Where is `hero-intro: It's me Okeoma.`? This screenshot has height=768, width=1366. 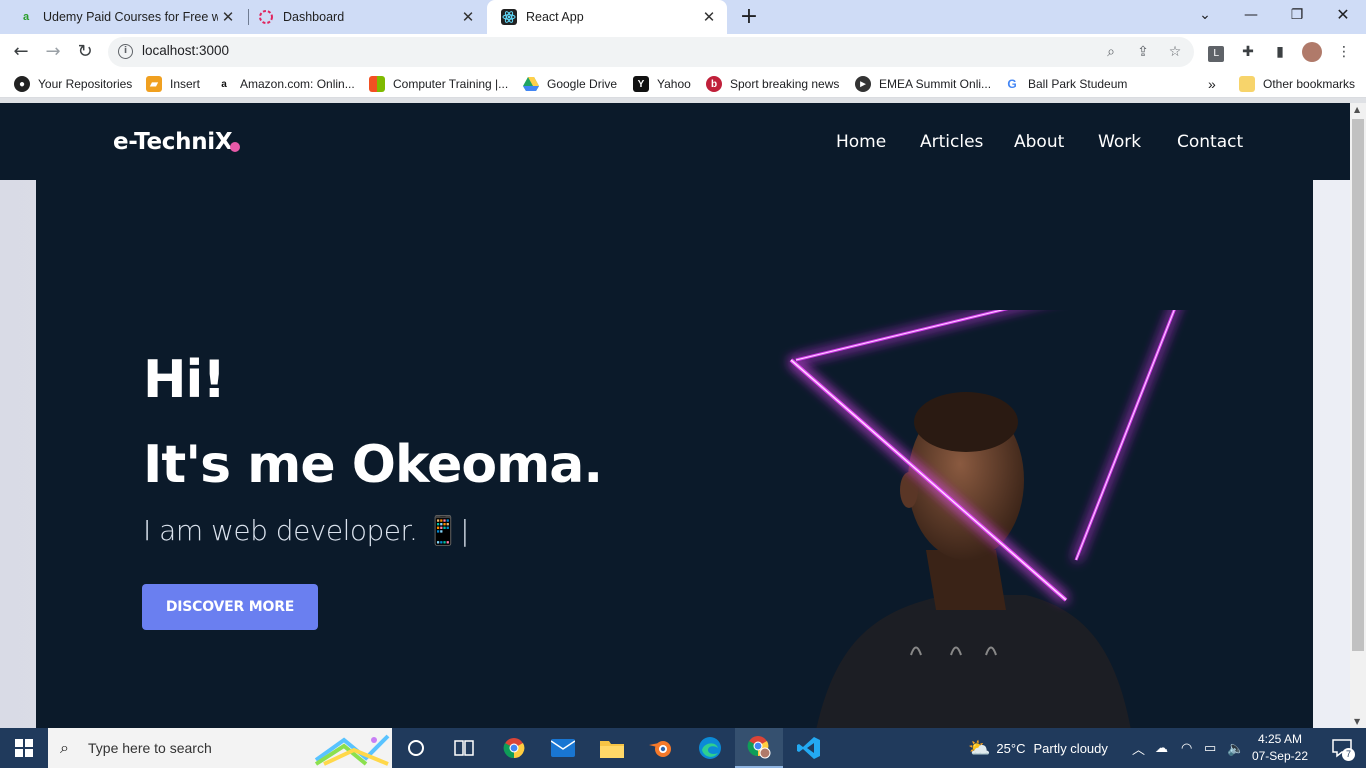 hero-intro: It's me Okeoma. is located at coordinates (373, 465).